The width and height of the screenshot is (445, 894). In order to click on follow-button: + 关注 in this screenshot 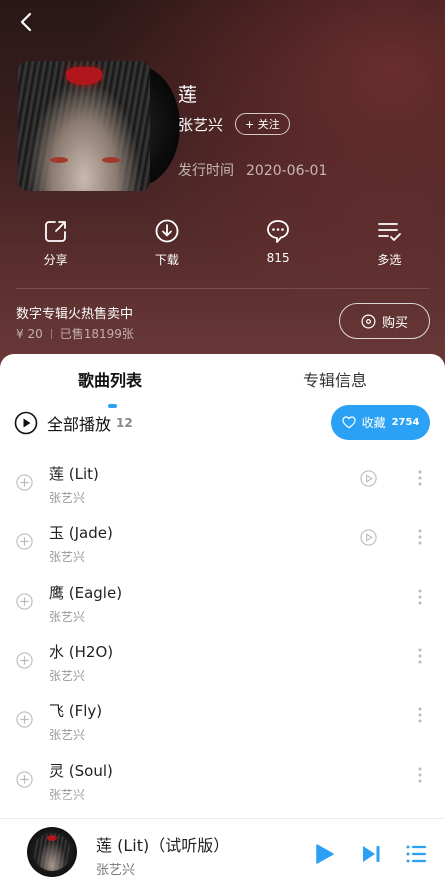, I will do `click(262, 124)`.